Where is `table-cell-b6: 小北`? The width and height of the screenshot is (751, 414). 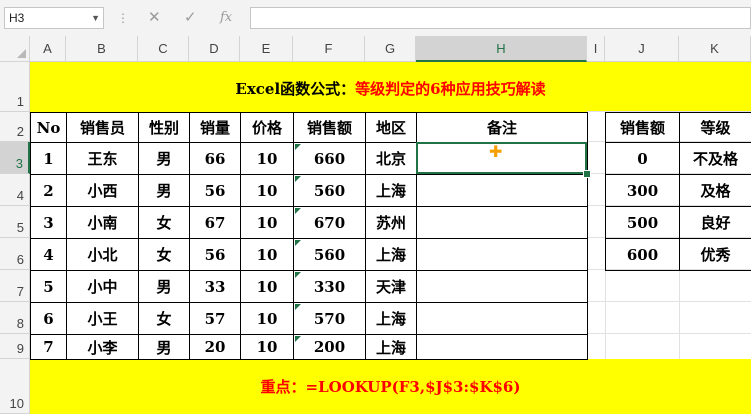 table-cell-b6: 小北 is located at coordinates (102, 254).